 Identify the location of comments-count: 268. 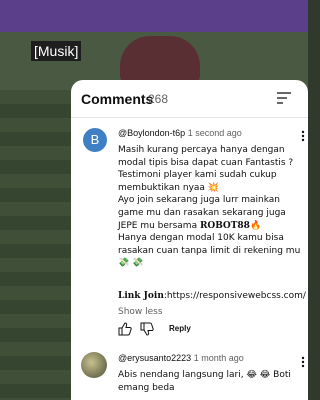
(158, 99).